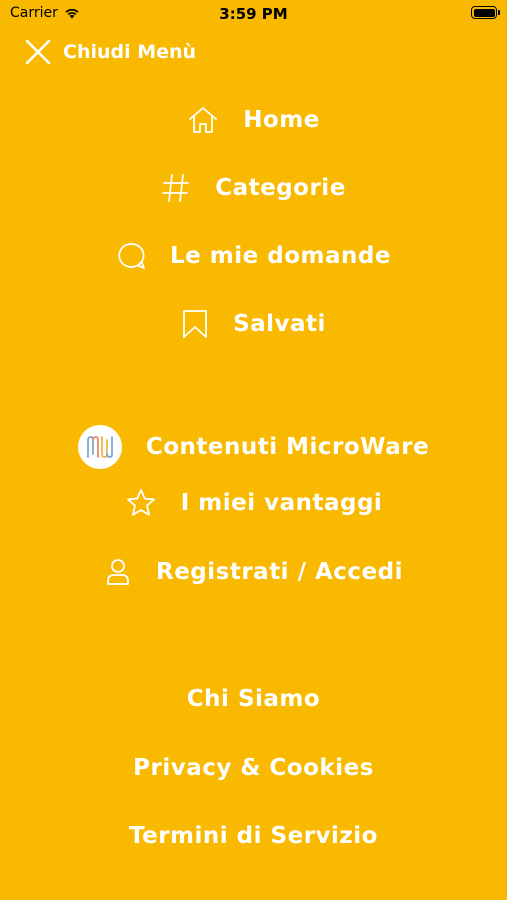  What do you see at coordinates (280, 256) in the screenshot?
I see `menu-item-domande-label: Le mie domande` at bounding box center [280, 256].